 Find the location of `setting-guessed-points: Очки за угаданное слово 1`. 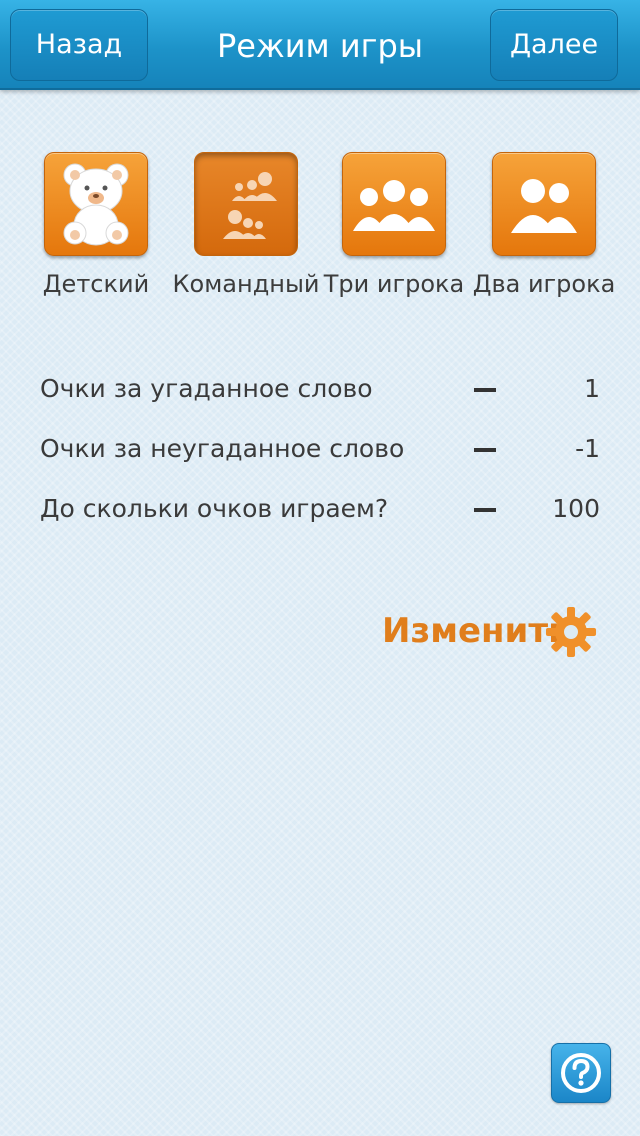

setting-guessed-points: Очки за угаданное слово 1 is located at coordinates (320, 390).